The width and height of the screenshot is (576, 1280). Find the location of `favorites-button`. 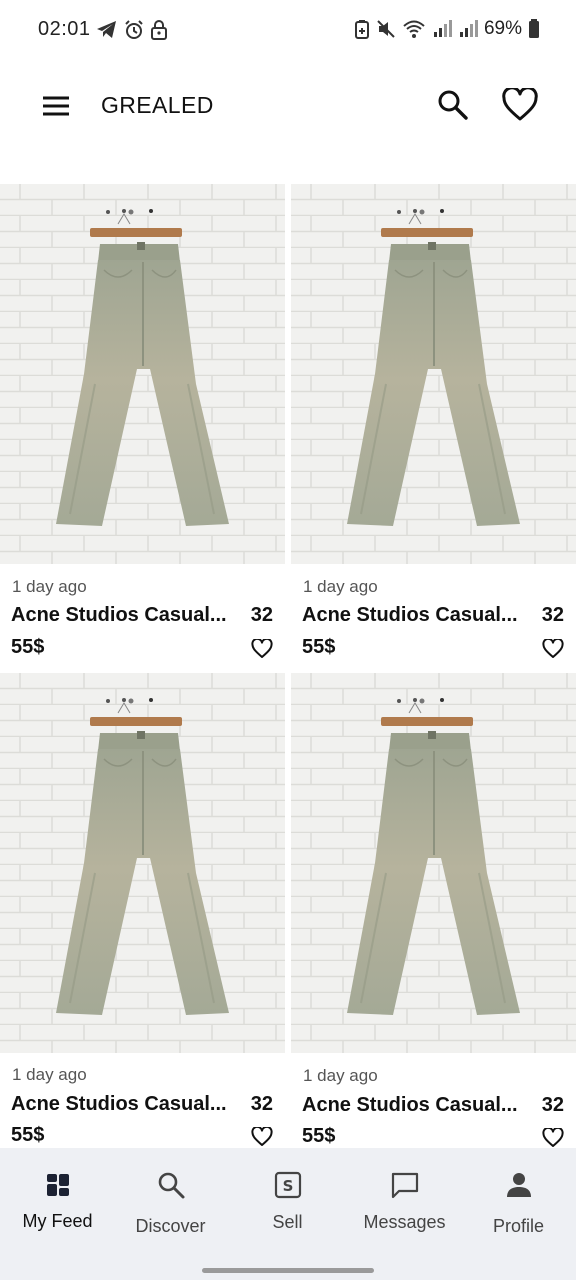

favorites-button is located at coordinates (520, 104).